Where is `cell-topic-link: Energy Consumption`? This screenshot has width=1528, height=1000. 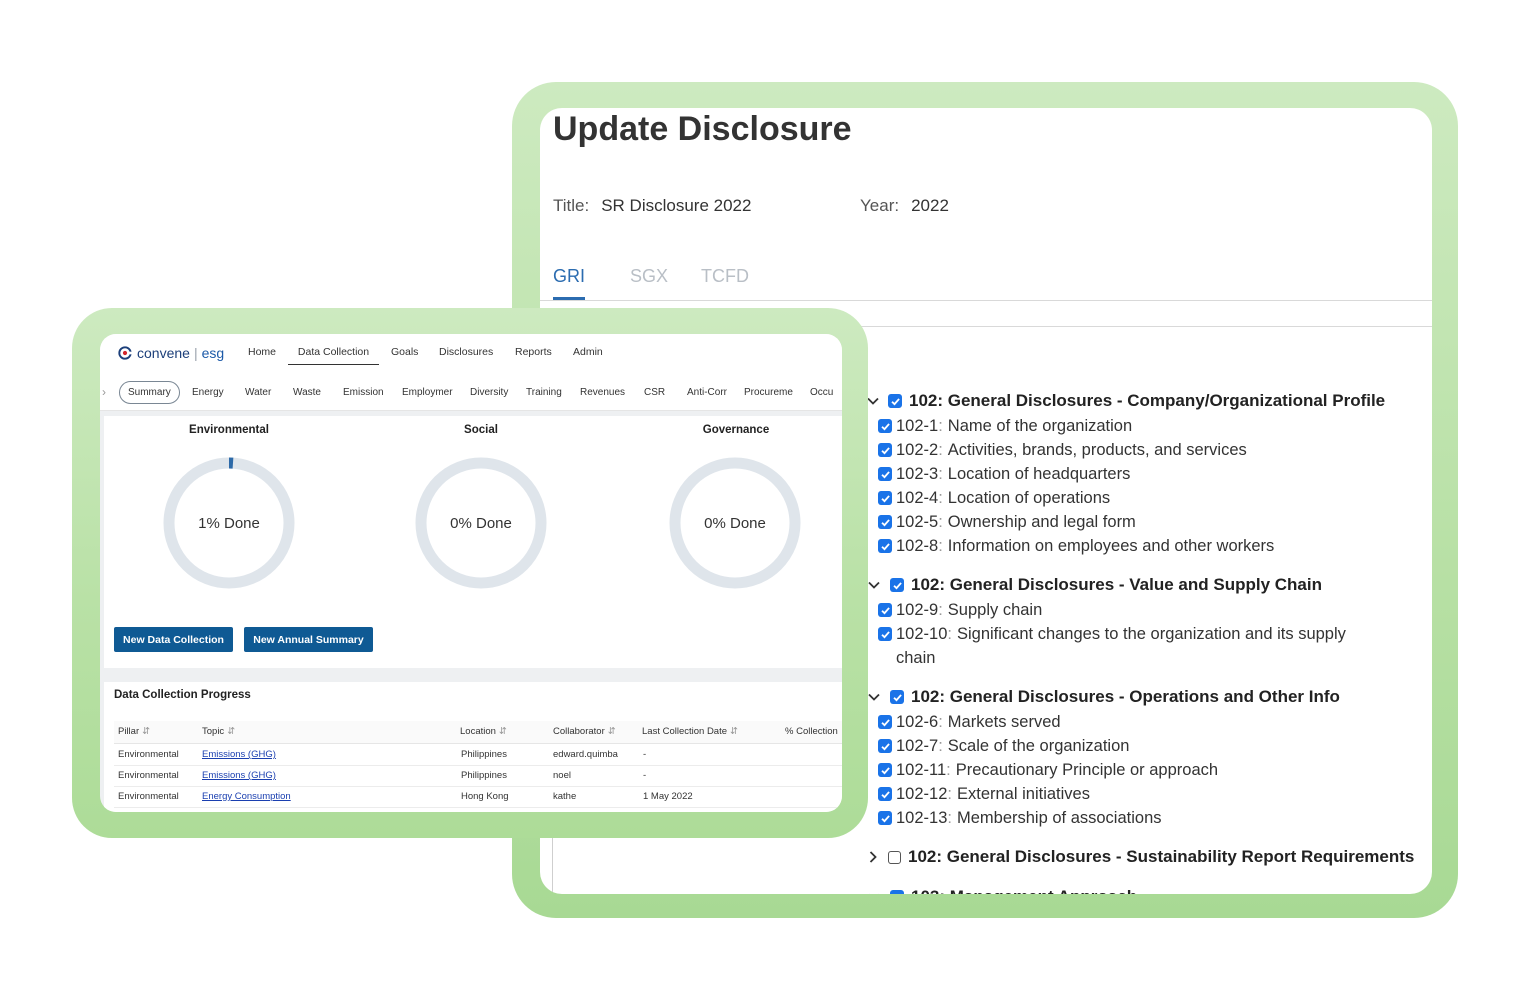
cell-topic-link: Energy Consumption is located at coordinates (246, 796).